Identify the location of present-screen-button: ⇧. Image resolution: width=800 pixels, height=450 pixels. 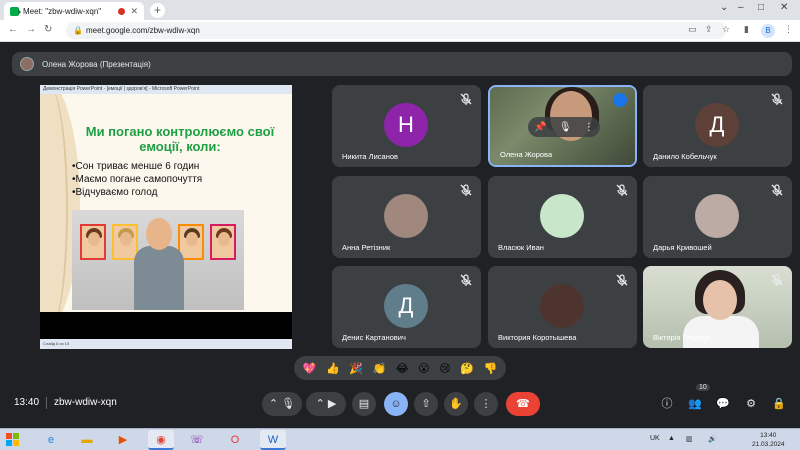
(426, 404).